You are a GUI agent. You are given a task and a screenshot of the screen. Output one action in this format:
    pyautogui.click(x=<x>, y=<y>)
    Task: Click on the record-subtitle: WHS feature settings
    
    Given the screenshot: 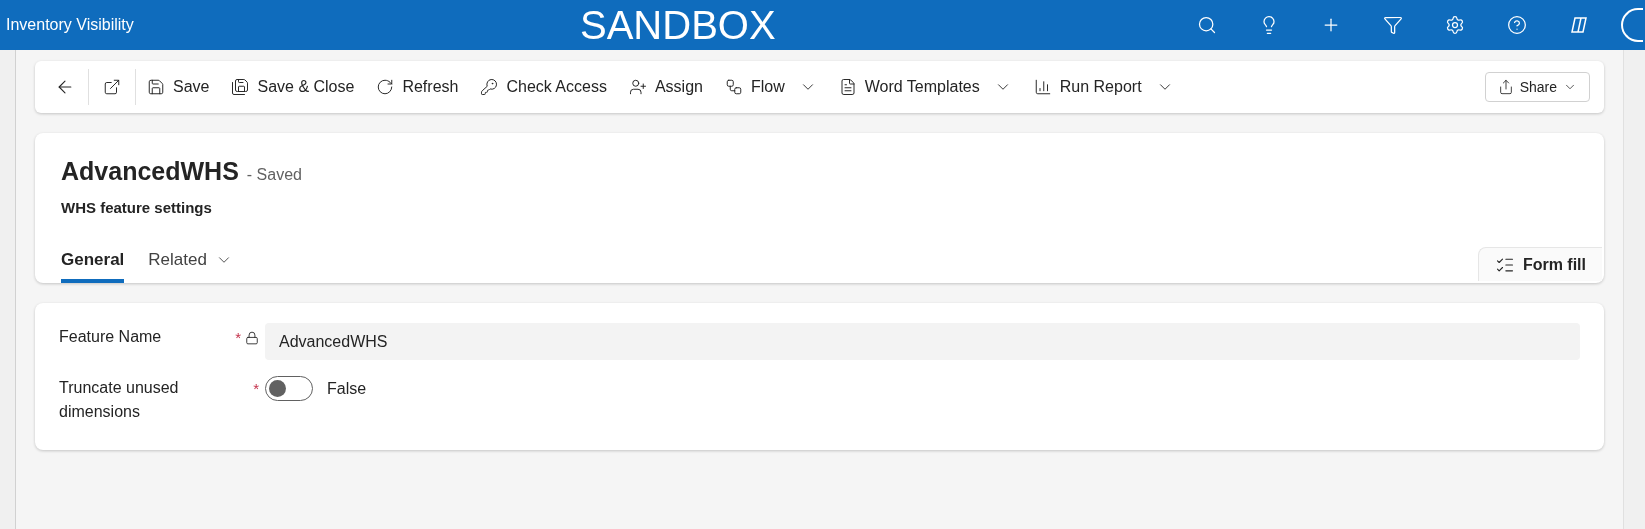 What is the action you would take?
    pyautogui.click(x=136, y=207)
    